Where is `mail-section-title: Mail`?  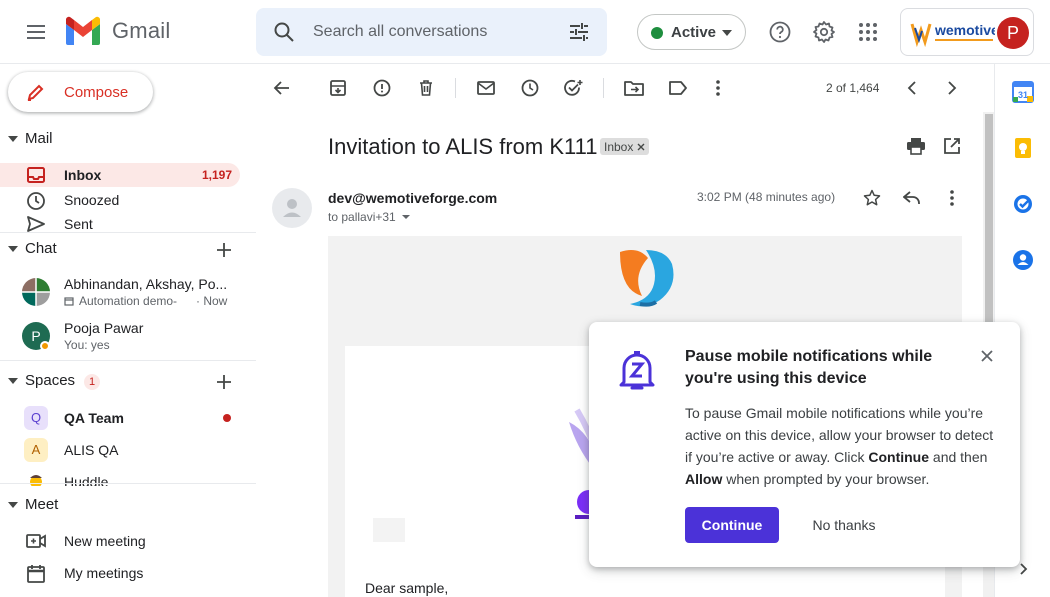 mail-section-title: Mail is located at coordinates (39, 138).